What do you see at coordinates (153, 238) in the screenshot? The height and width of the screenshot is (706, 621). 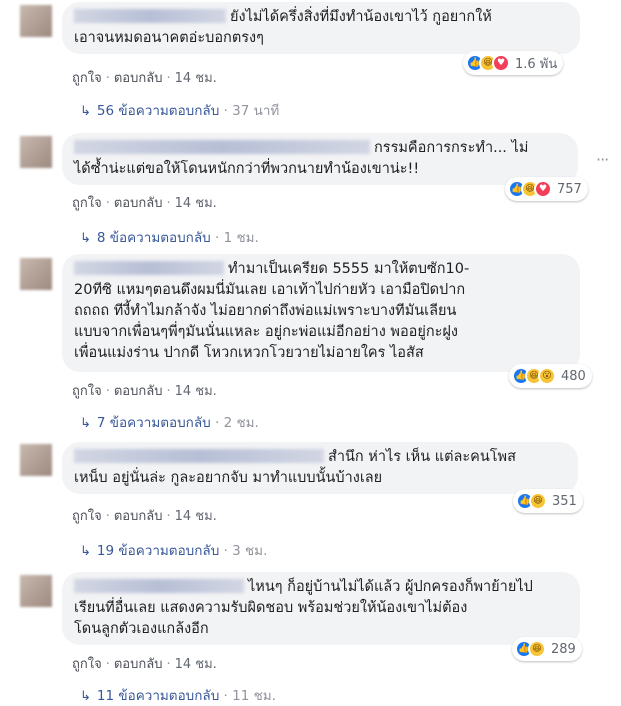 I see `replies-count: 8 ข้อความตอบกลับ` at bounding box center [153, 238].